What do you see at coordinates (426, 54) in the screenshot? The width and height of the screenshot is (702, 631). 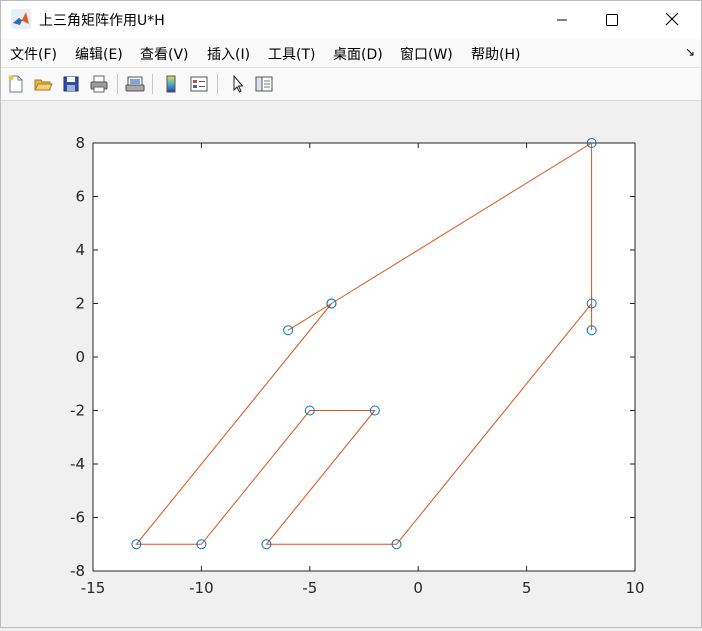 I see `menu-window: 窗口(W)` at bounding box center [426, 54].